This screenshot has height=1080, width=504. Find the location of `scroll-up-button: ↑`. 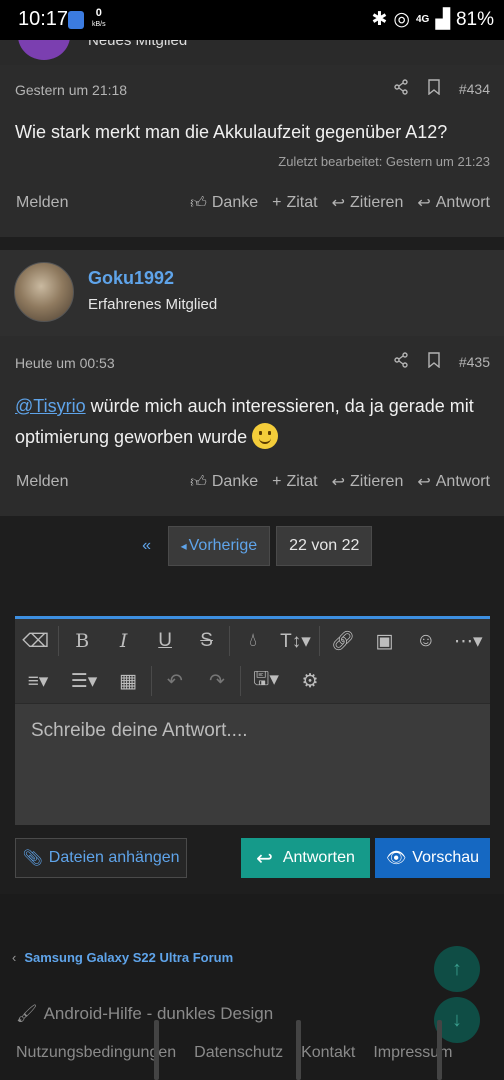

scroll-up-button: ↑ is located at coordinates (457, 969).